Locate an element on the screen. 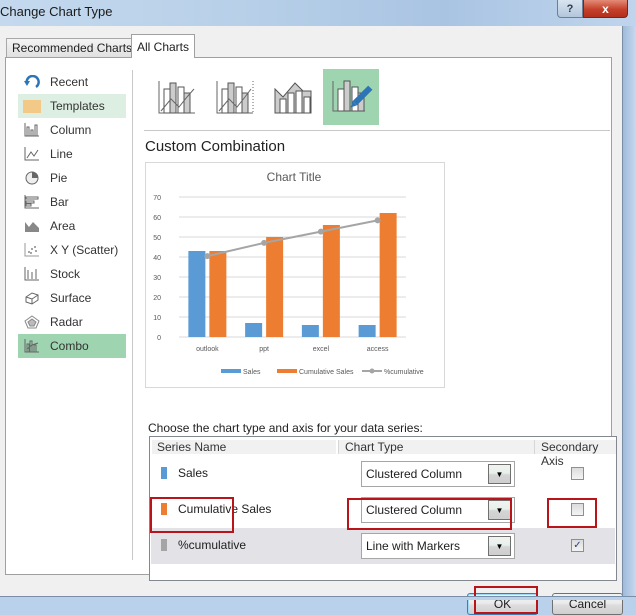 Image resolution: width=636 pixels, height=615 pixels. category-label: X Y (Scatter) is located at coordinates (84, 250).